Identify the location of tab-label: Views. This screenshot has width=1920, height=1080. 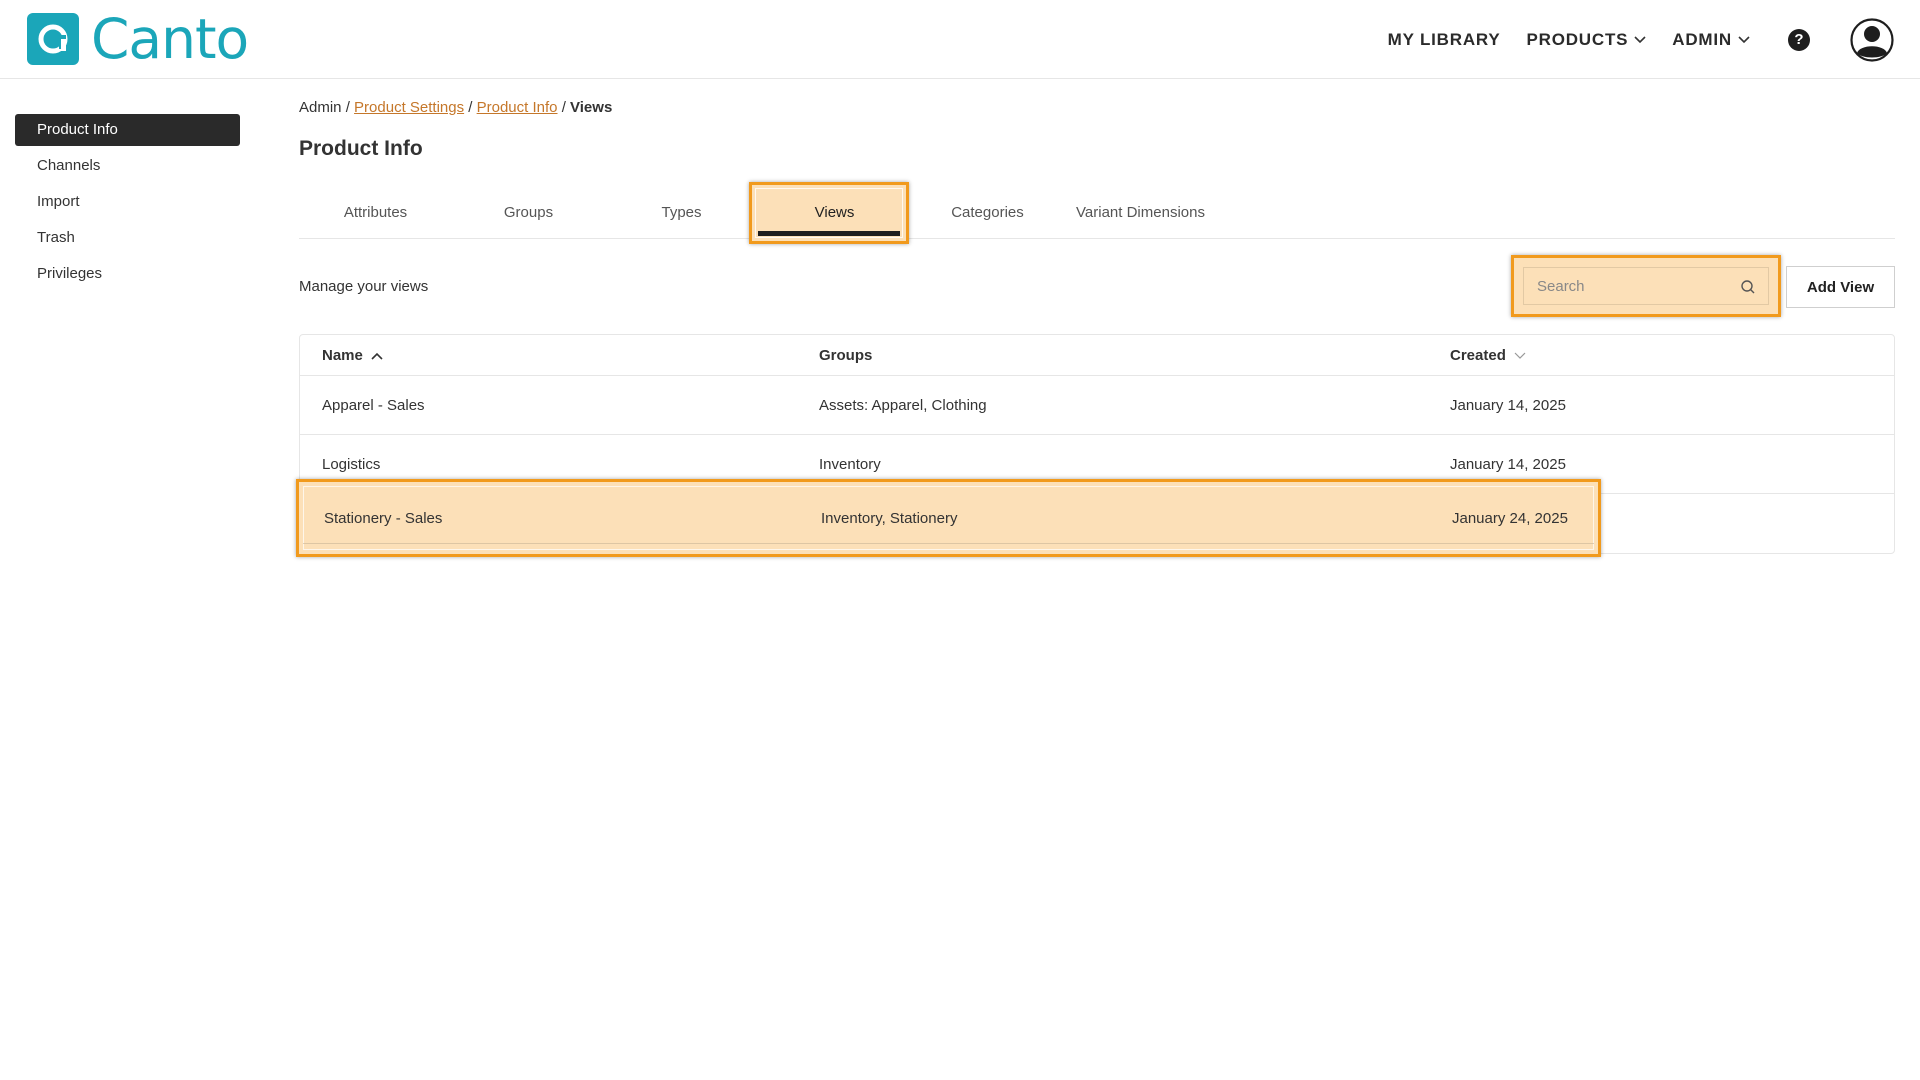
(834, 212).